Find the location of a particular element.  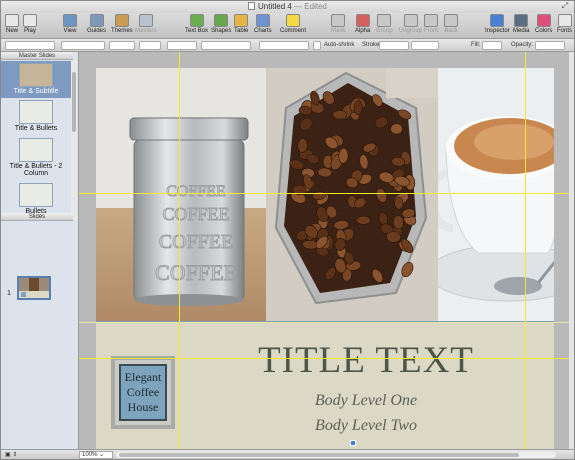

table-icon is located at coordinates (241, 20).